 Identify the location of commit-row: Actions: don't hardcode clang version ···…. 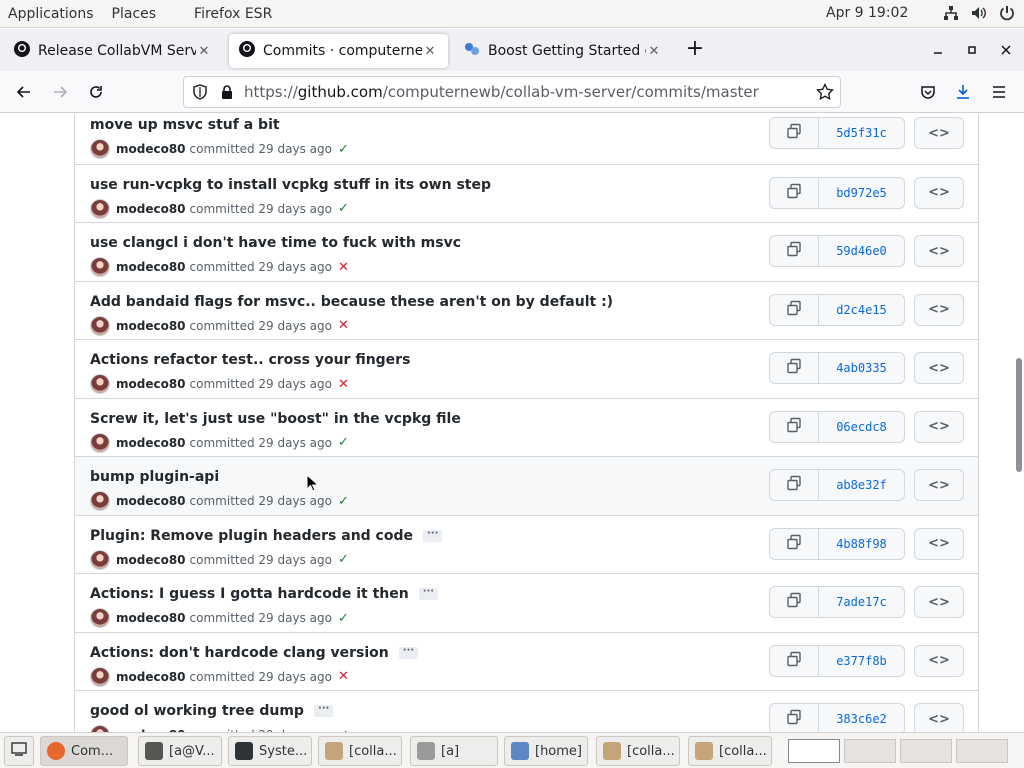
(526, 660).